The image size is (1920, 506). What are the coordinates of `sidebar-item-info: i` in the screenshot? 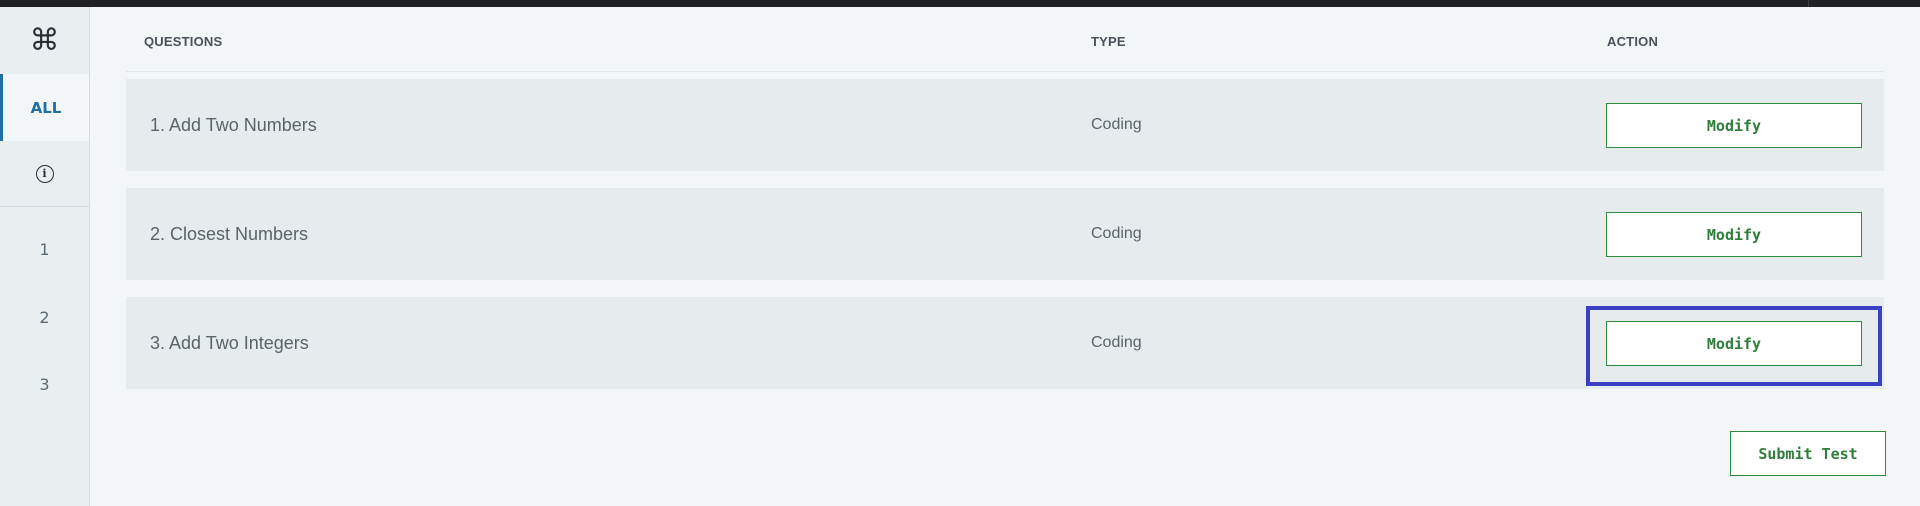 It's located at (44, 174).